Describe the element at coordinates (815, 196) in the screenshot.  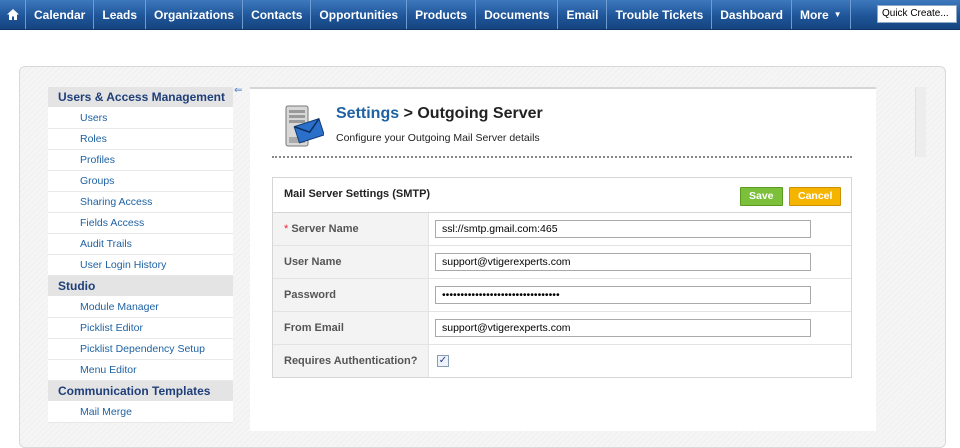
I see `cancel-button: Cancel` at that location.